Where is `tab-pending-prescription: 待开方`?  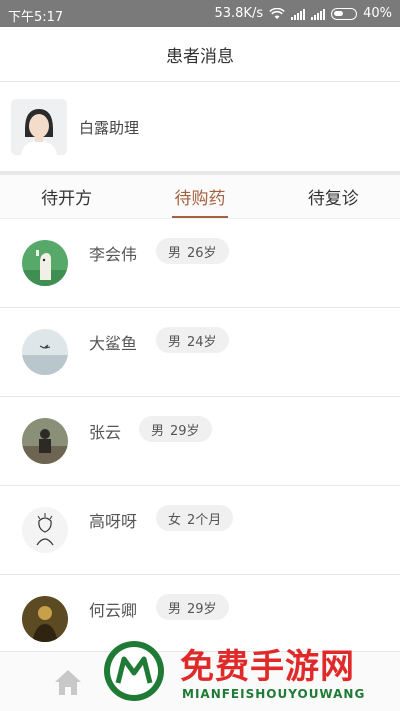
tab-pending-prescription: 待开方 is located at coordinates (66, 196).